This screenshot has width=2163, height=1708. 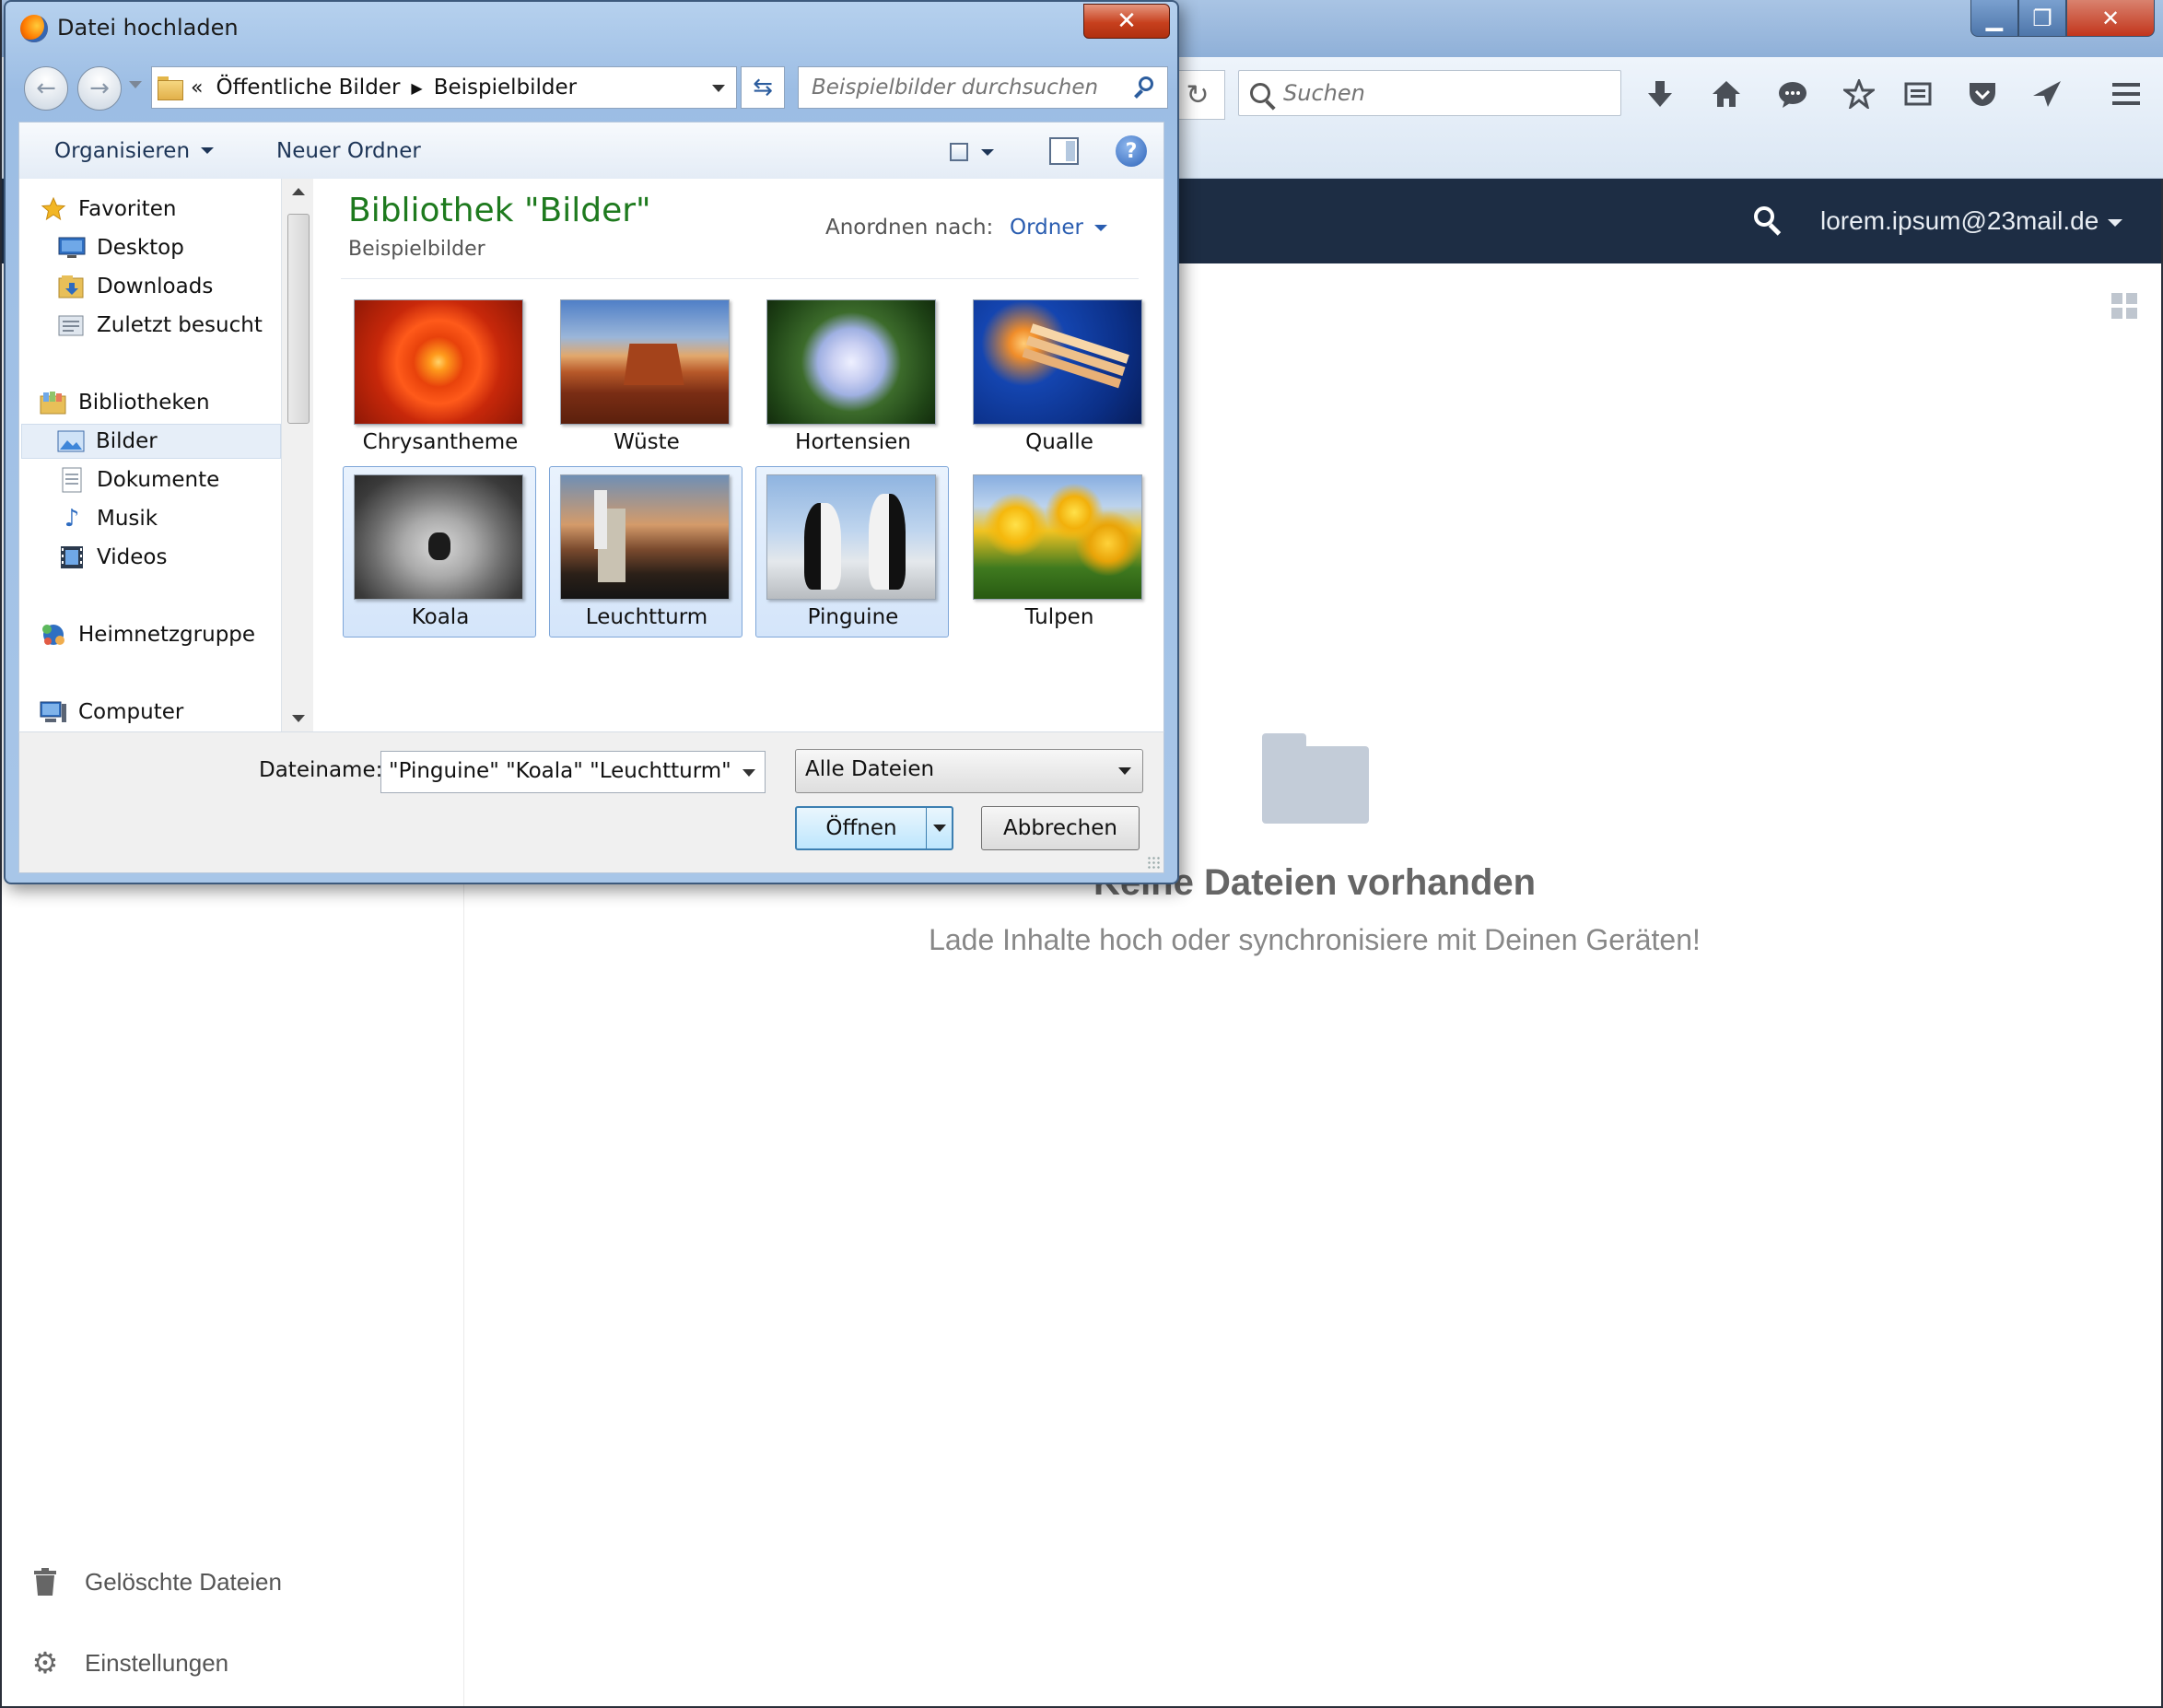 I want to click on file-item: Wüste, so click(x=645, y=376).